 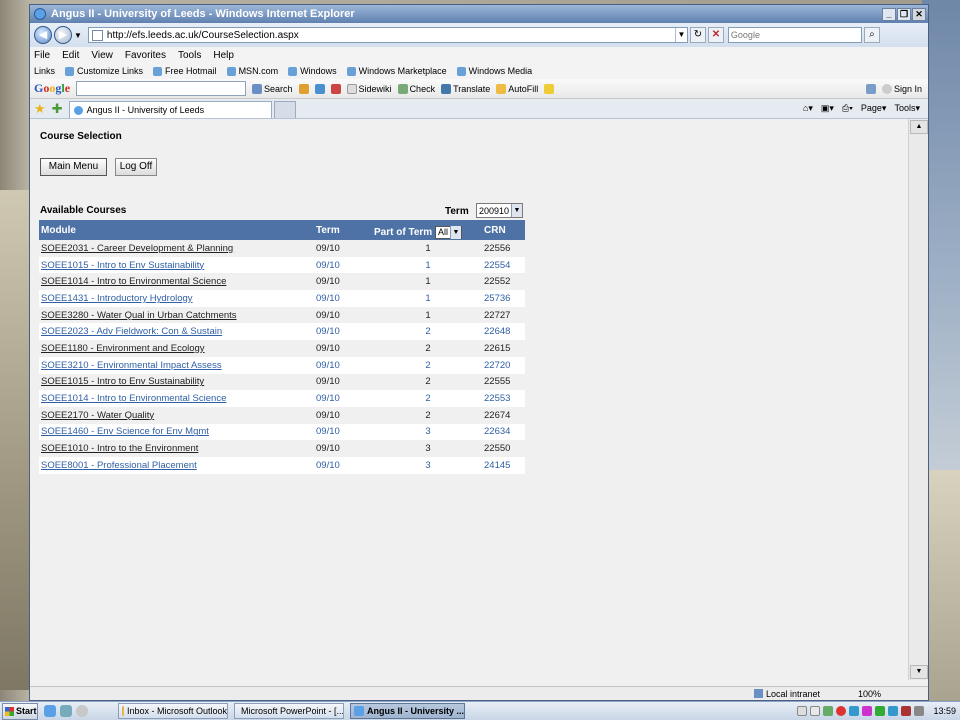 What do you see at coordinates (918, 399) in the screenshot?
I see `vertical-scrollbar: ▲ ▼` at bounding box center [918, 399].